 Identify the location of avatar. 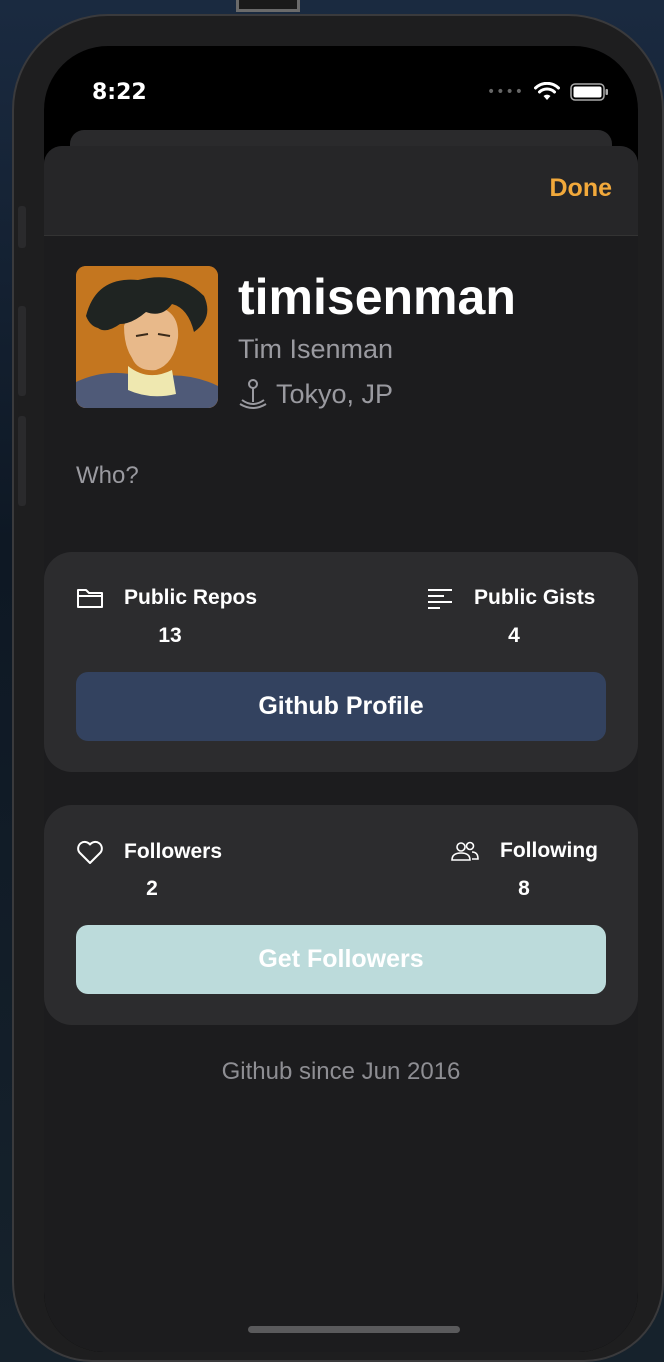
(147, 337).